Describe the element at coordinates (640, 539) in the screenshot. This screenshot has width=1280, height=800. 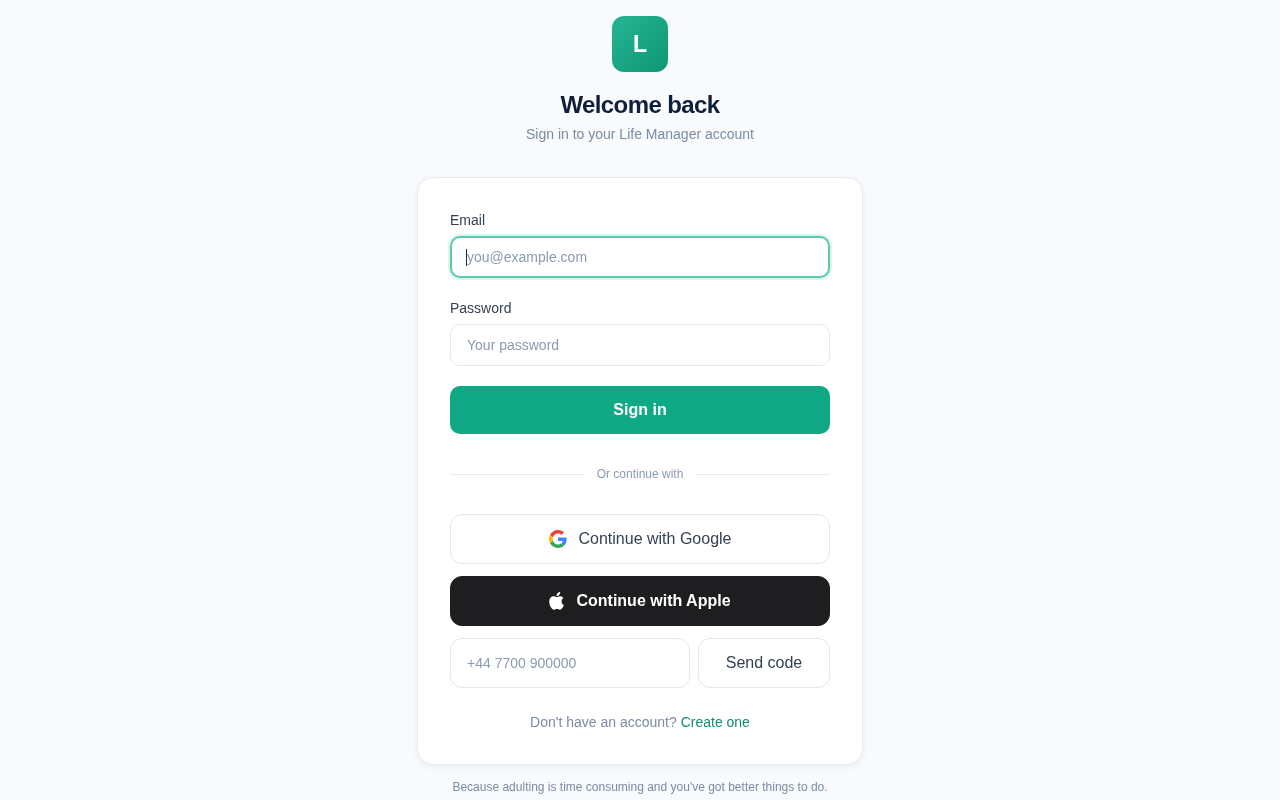
I see `google-sign-in-button: Continue with Google` at that location.